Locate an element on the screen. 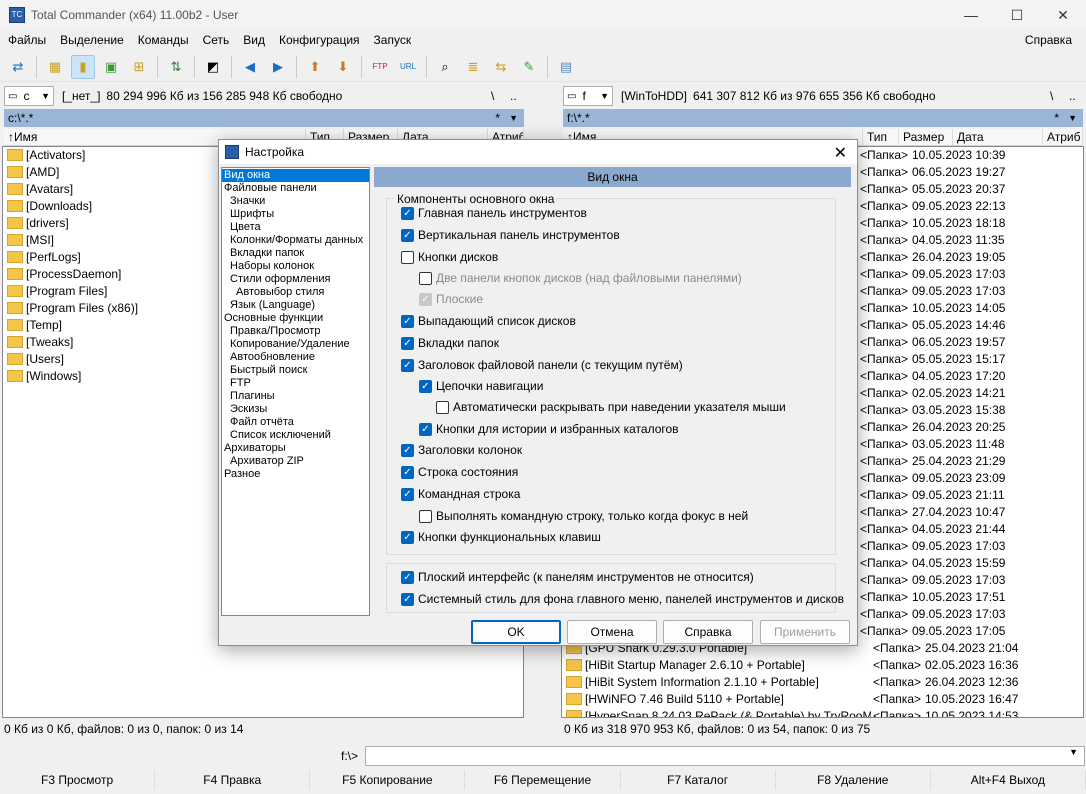  checkbox-option: ✓ Вертикальная панель инструментов is located at coordinates (510, 235).